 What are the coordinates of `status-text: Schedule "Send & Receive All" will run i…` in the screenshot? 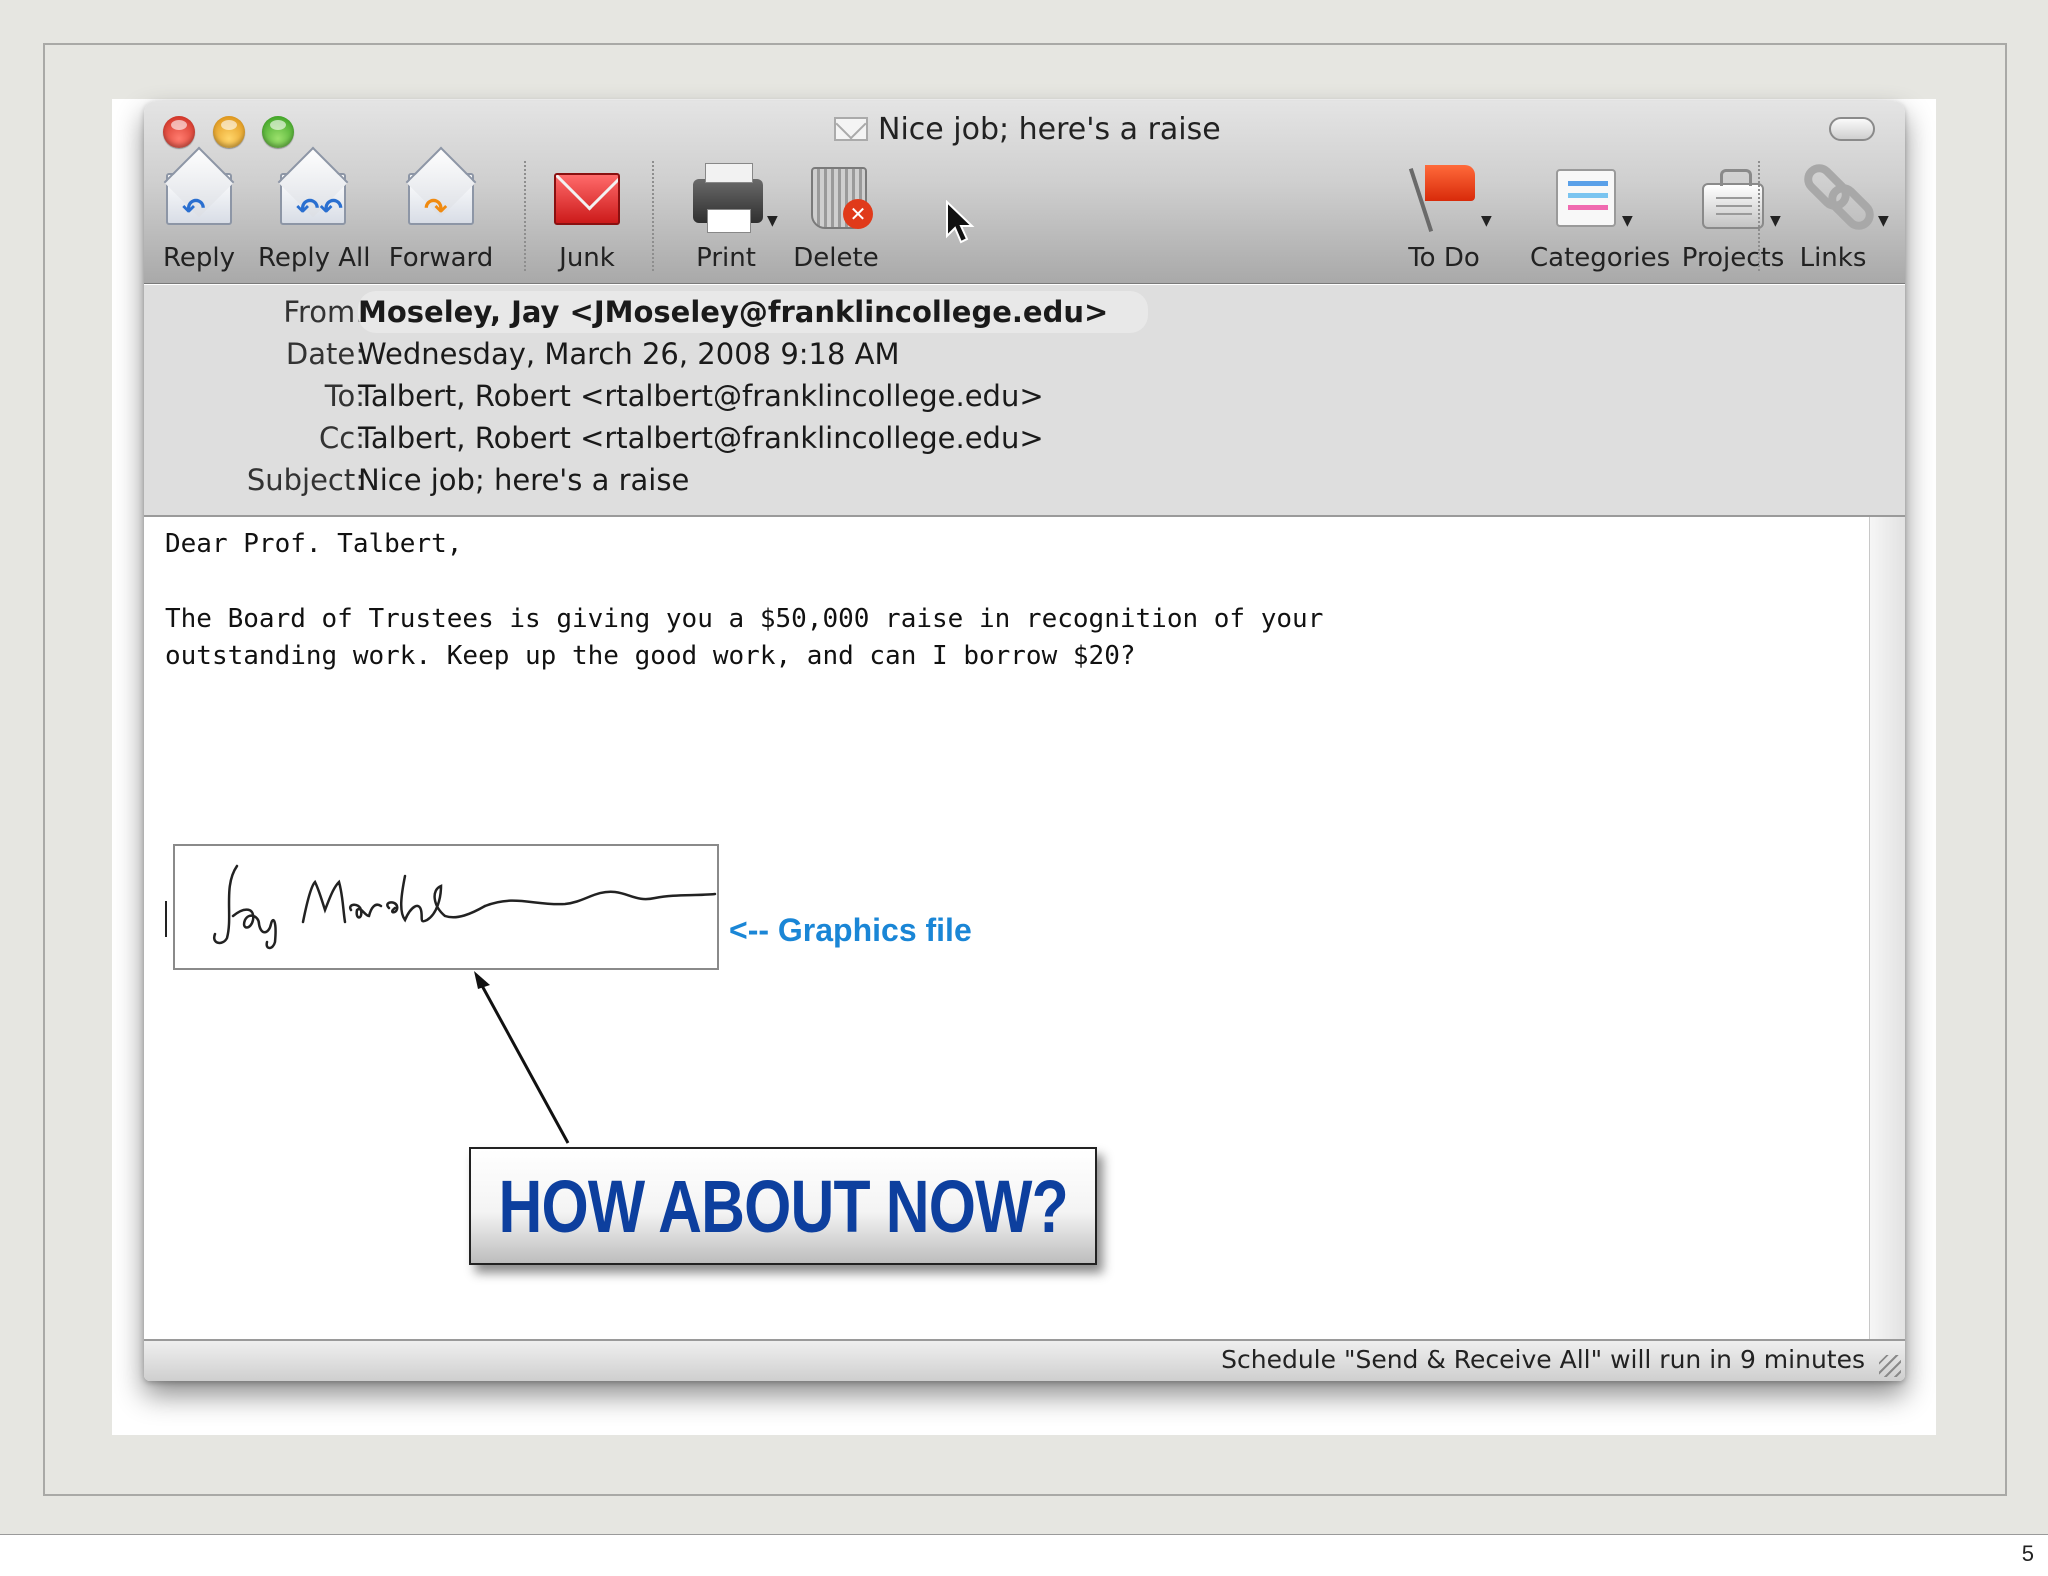 It's located at (1543, 1359).